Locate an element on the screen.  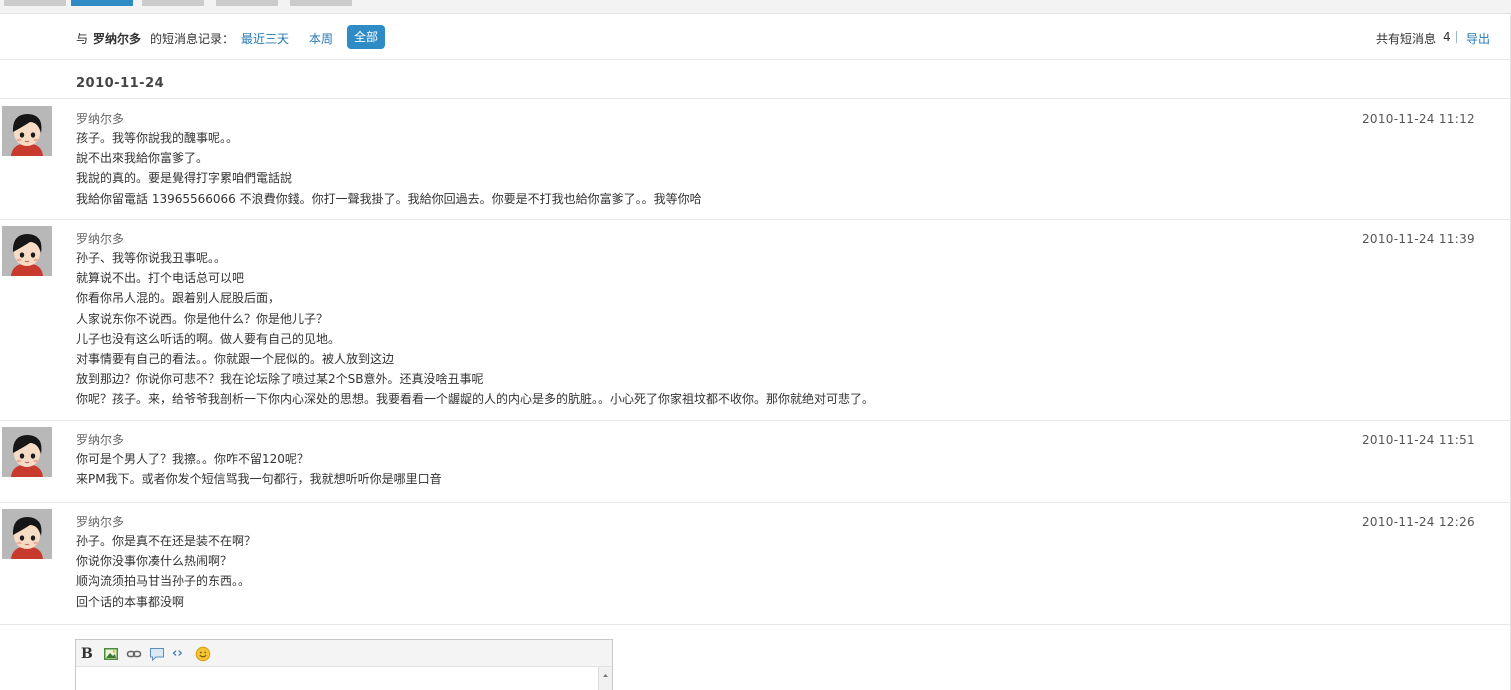
scroll-up-arrow-icon is located at coordinates (605, 675).